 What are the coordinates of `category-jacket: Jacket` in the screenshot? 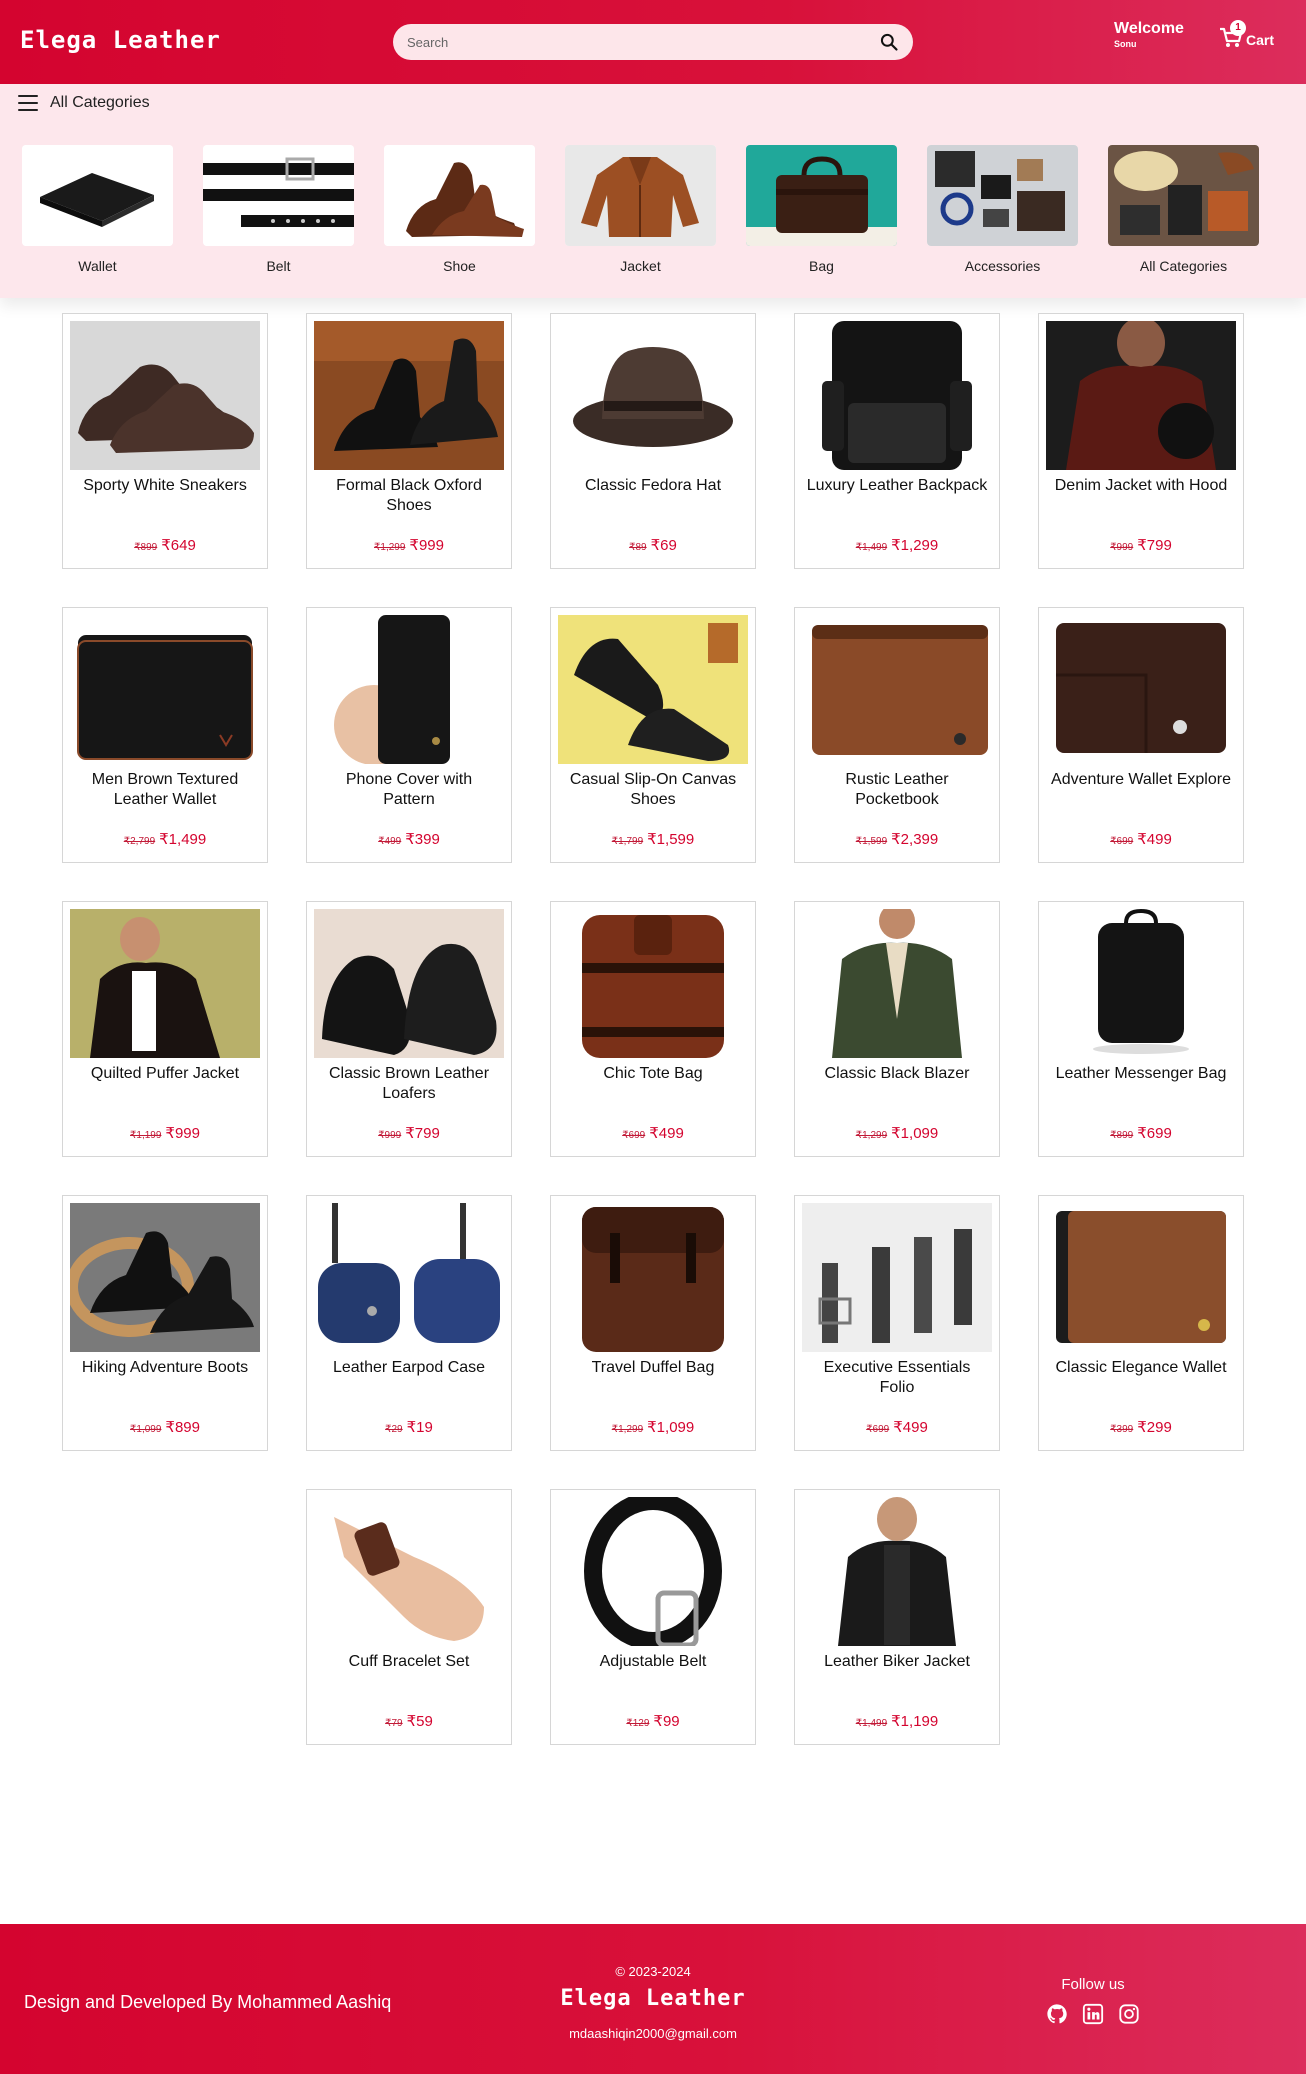 It's located at (640, 209).